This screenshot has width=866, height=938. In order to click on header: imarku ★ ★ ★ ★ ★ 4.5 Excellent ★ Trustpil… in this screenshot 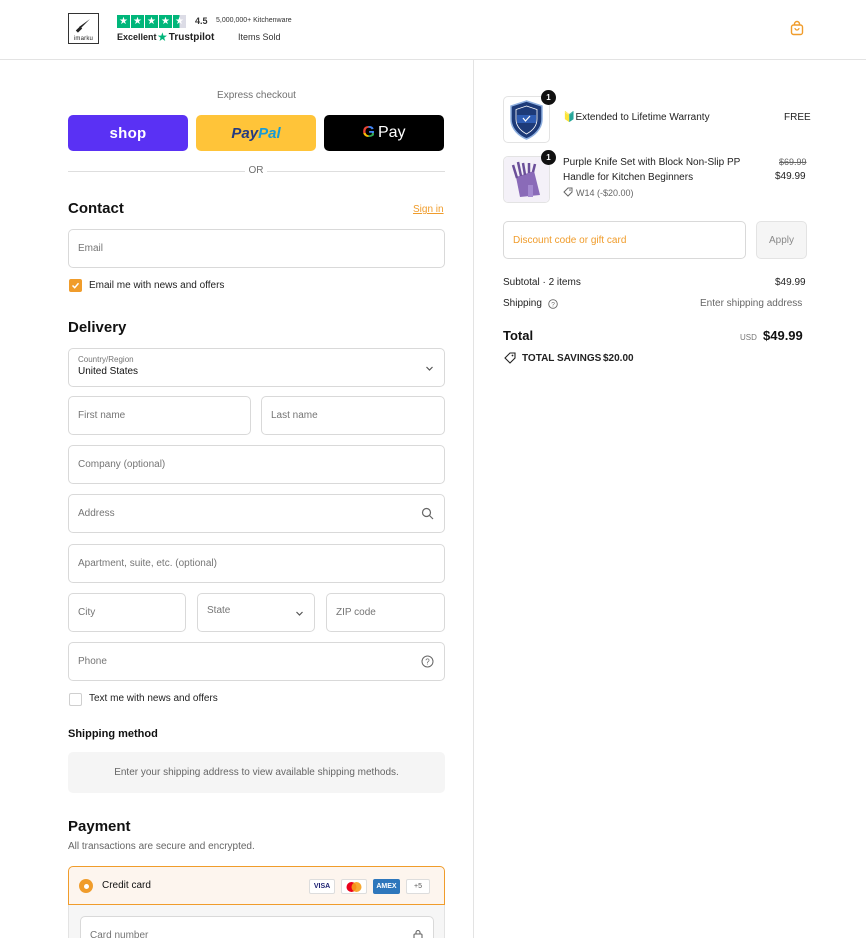, I will do `click(433, 30)`.